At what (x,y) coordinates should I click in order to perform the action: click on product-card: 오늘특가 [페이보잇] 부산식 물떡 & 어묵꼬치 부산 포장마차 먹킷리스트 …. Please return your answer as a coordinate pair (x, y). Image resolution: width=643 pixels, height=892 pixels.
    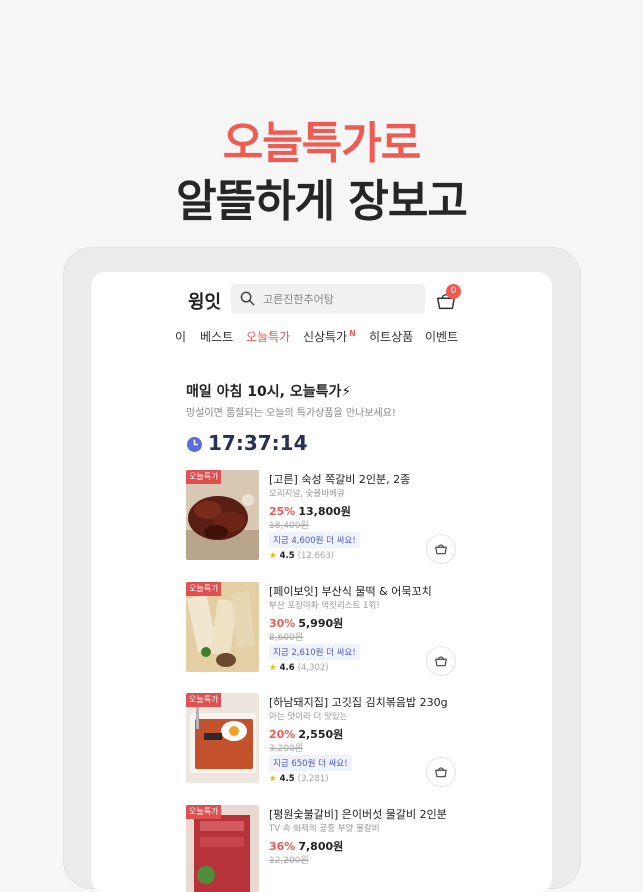
    Looking at the image, I should click on (321, 629).